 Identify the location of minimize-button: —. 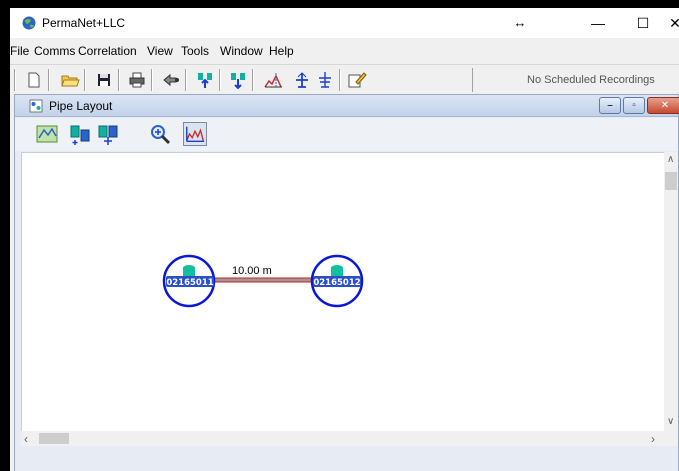
(598, 23).